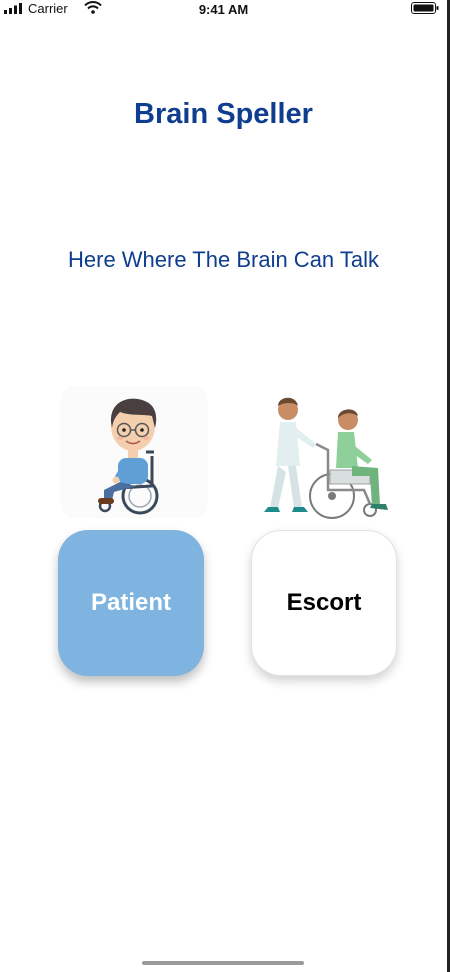 The height and width of the screenshot is (972, 450). Describe the element at coordinates (134, 452) in the screenshot. I see `patient-wheelchair-illustration` at that location.